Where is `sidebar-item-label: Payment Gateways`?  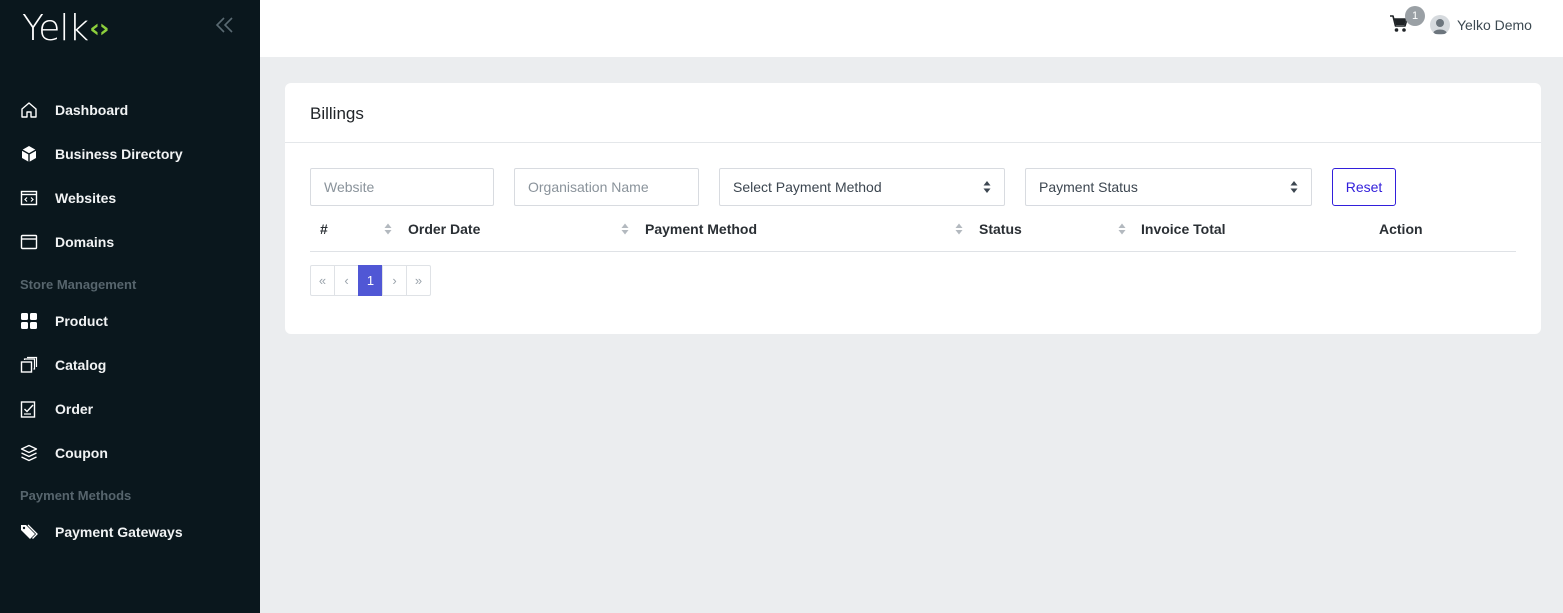
sidebar-item-label: Payment Gateways is located at coordinates (119, 532).